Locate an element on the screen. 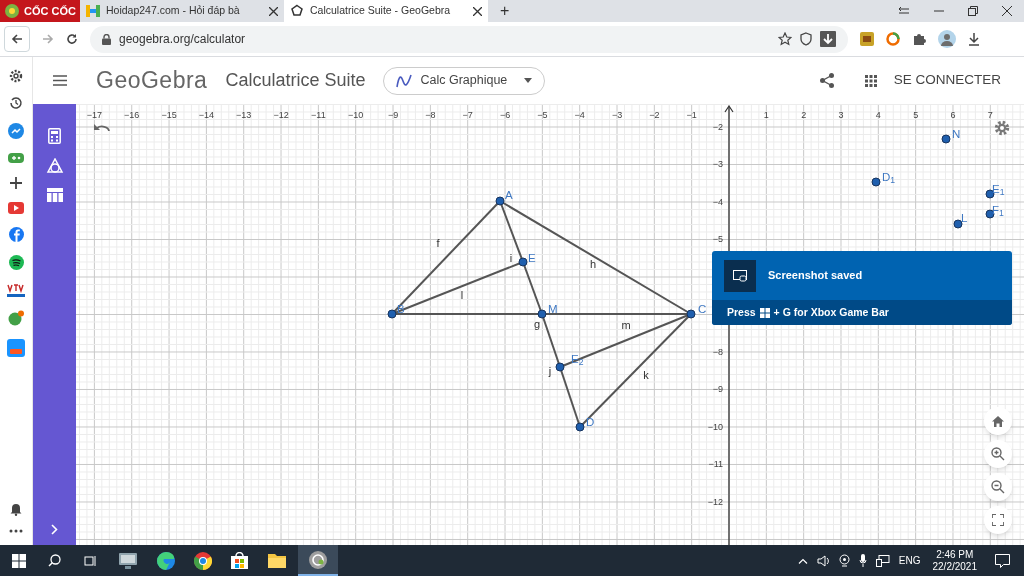 Image resolution: width=1024 pixels, height=576 pixels. search-icon is located at coordinates (54, 560).